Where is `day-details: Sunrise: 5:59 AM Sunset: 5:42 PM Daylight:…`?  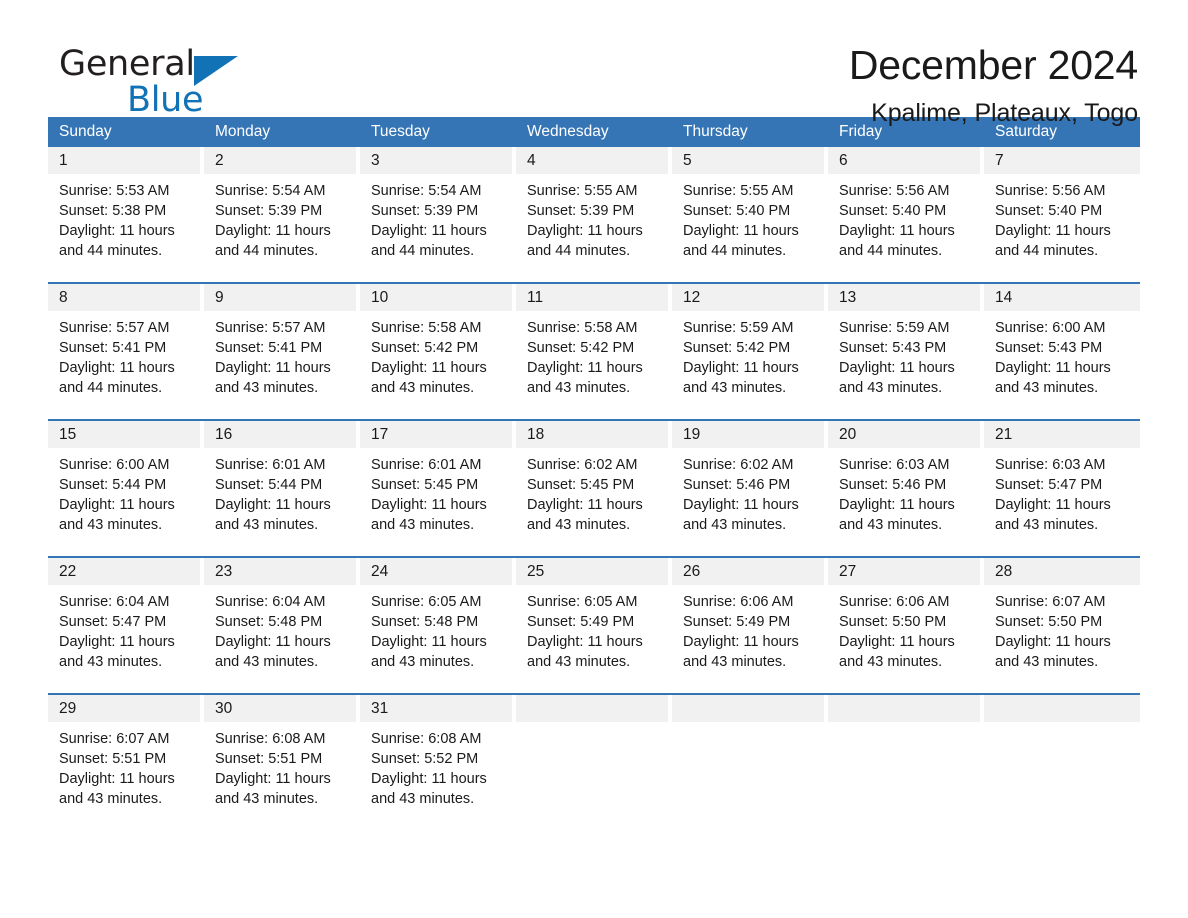 day-details: Sunrise: 5:59 AM Sunset: 5:42 PM Daylight:… is located at coordinates (748, 354).